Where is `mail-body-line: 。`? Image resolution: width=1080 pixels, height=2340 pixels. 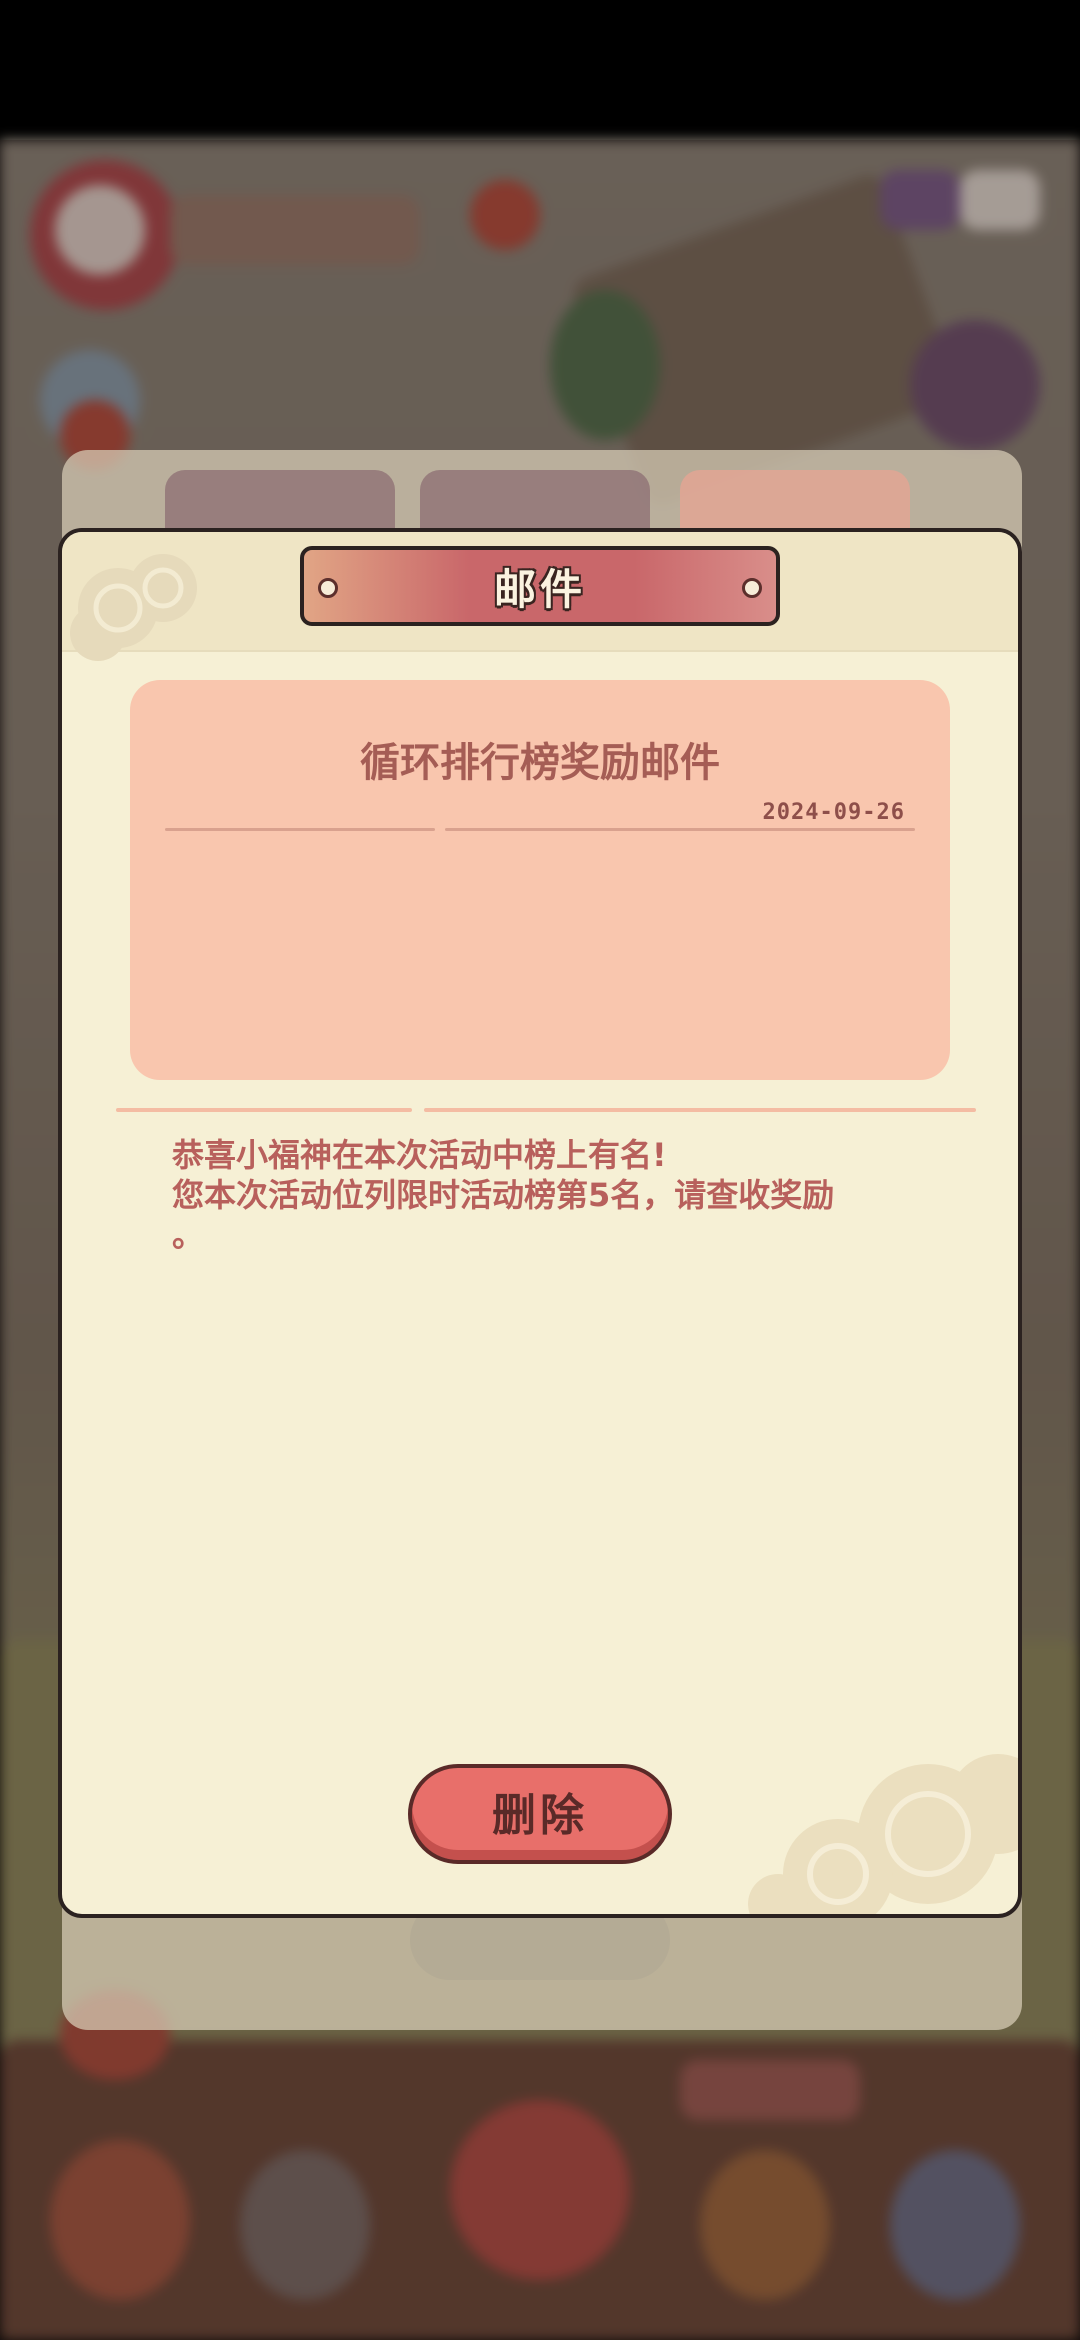 mail-body-line: 。 is located at coordinates (188, 1235).